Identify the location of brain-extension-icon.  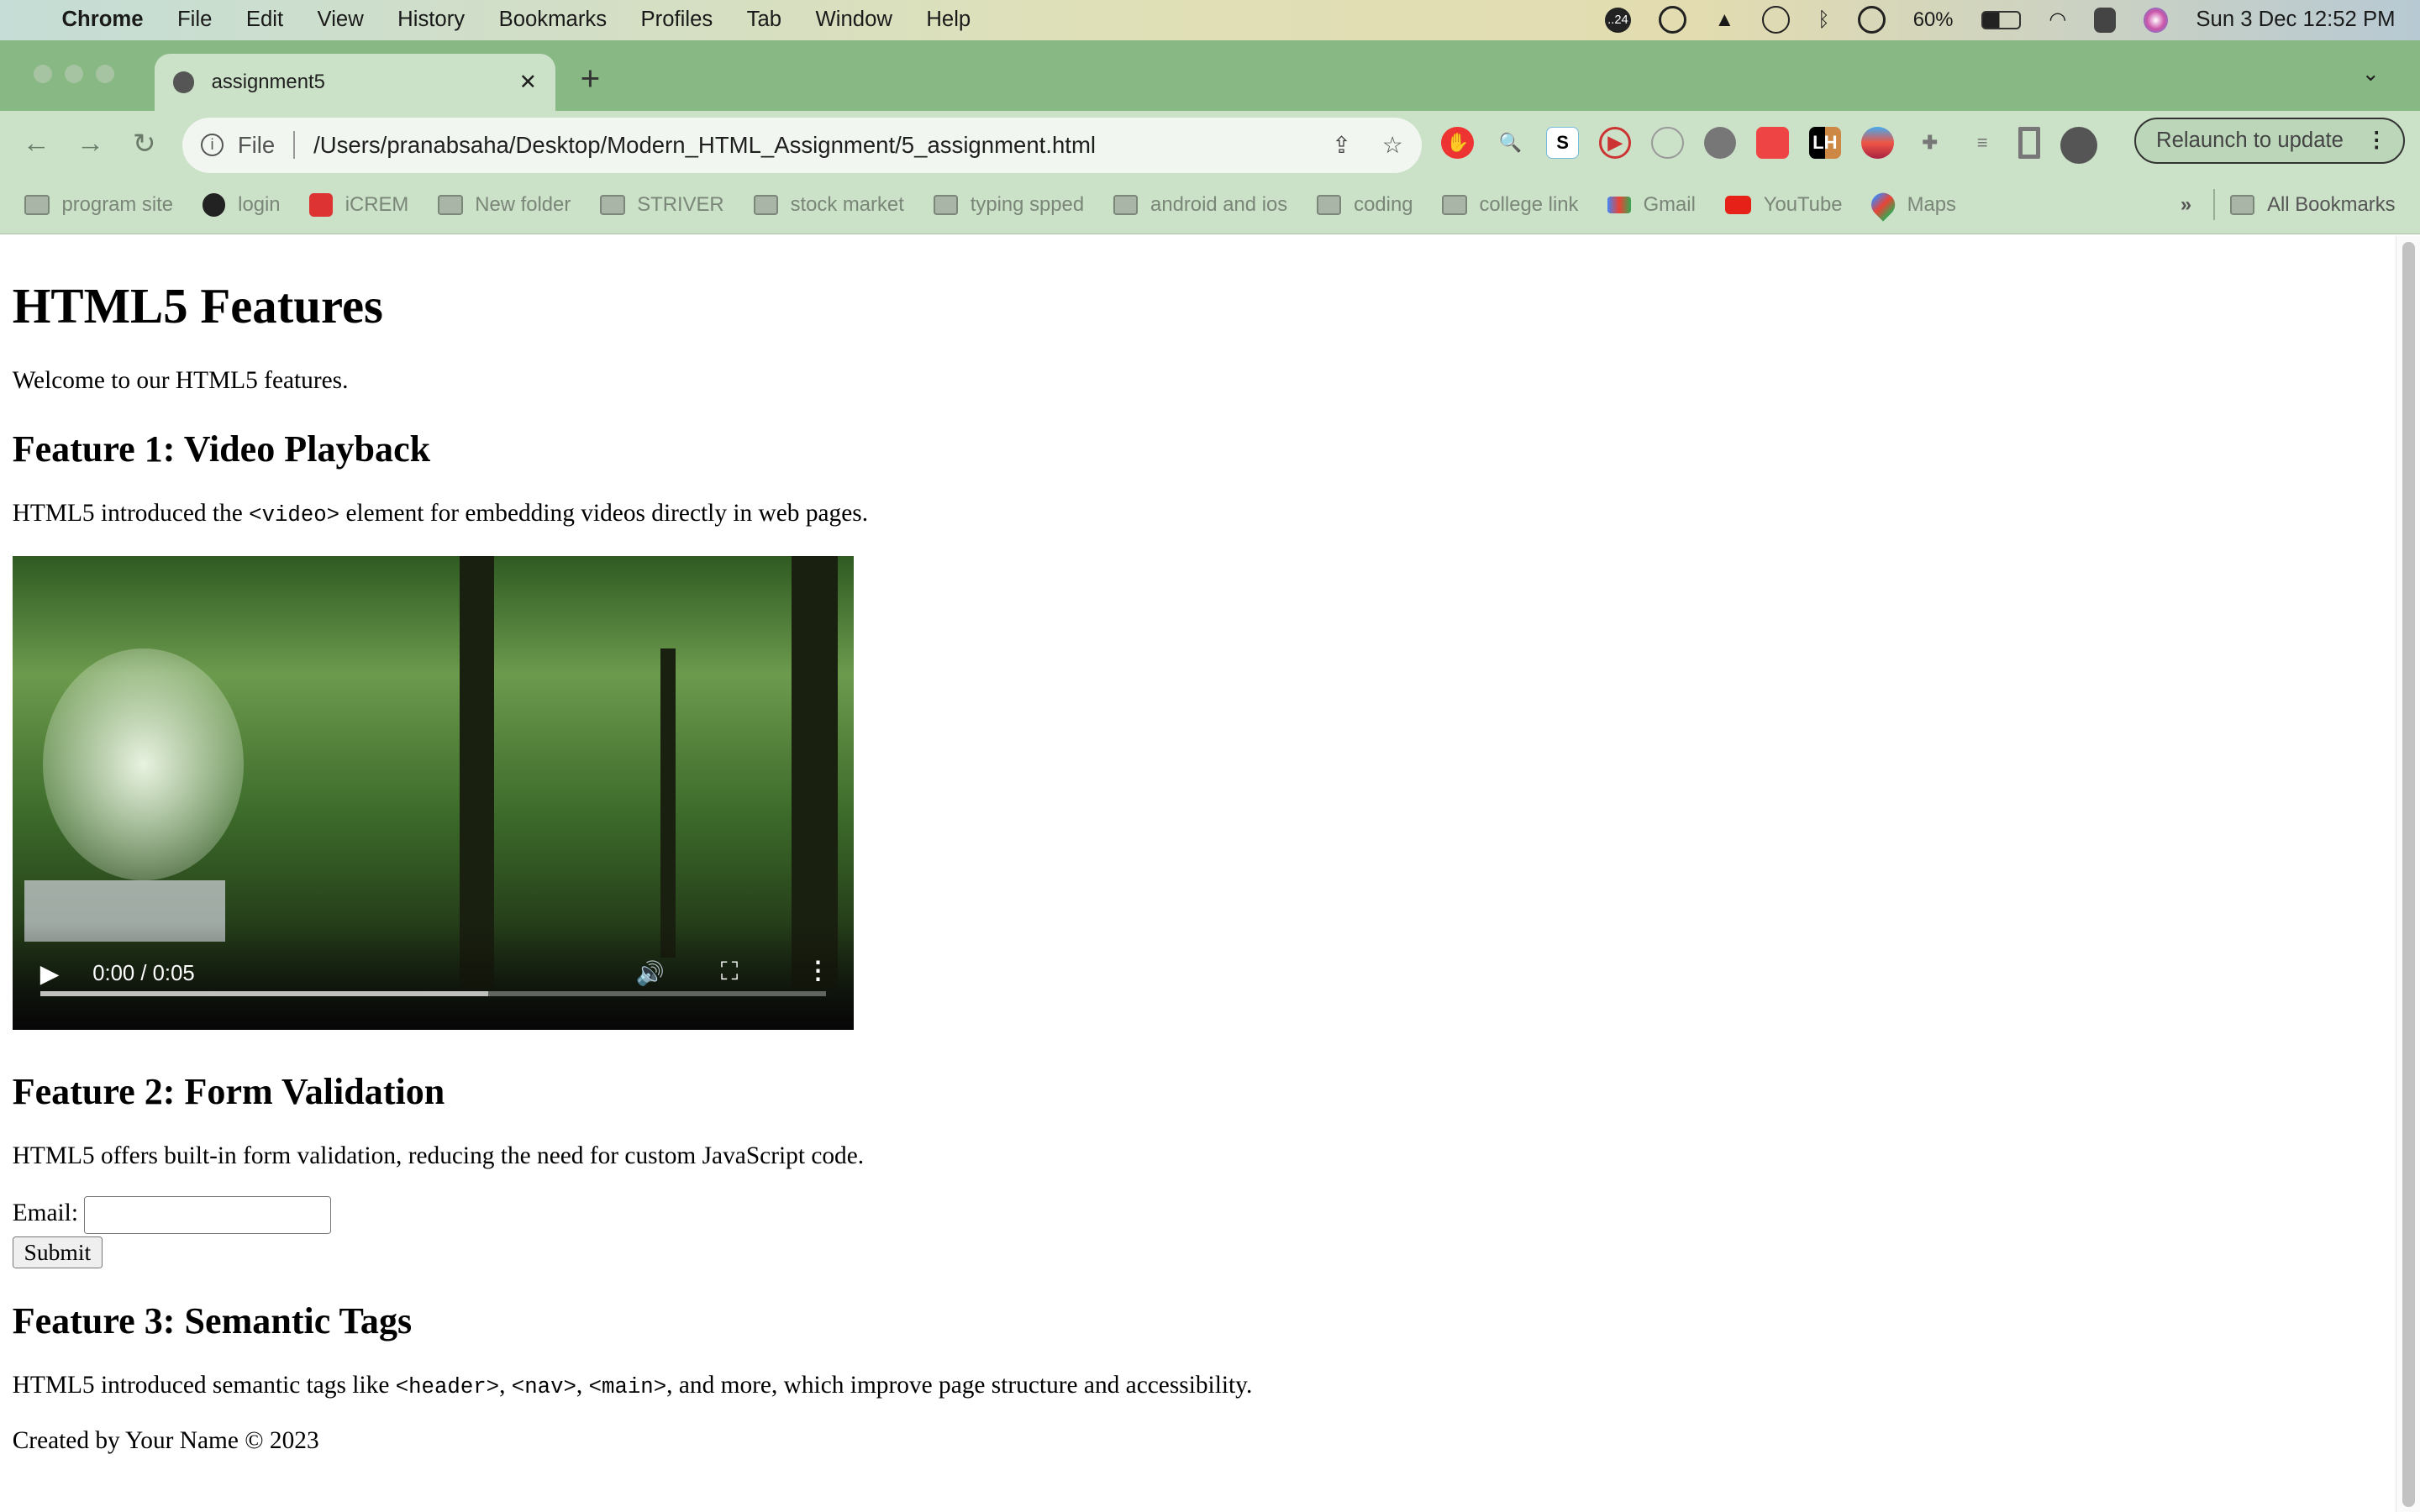
(1877, 143).